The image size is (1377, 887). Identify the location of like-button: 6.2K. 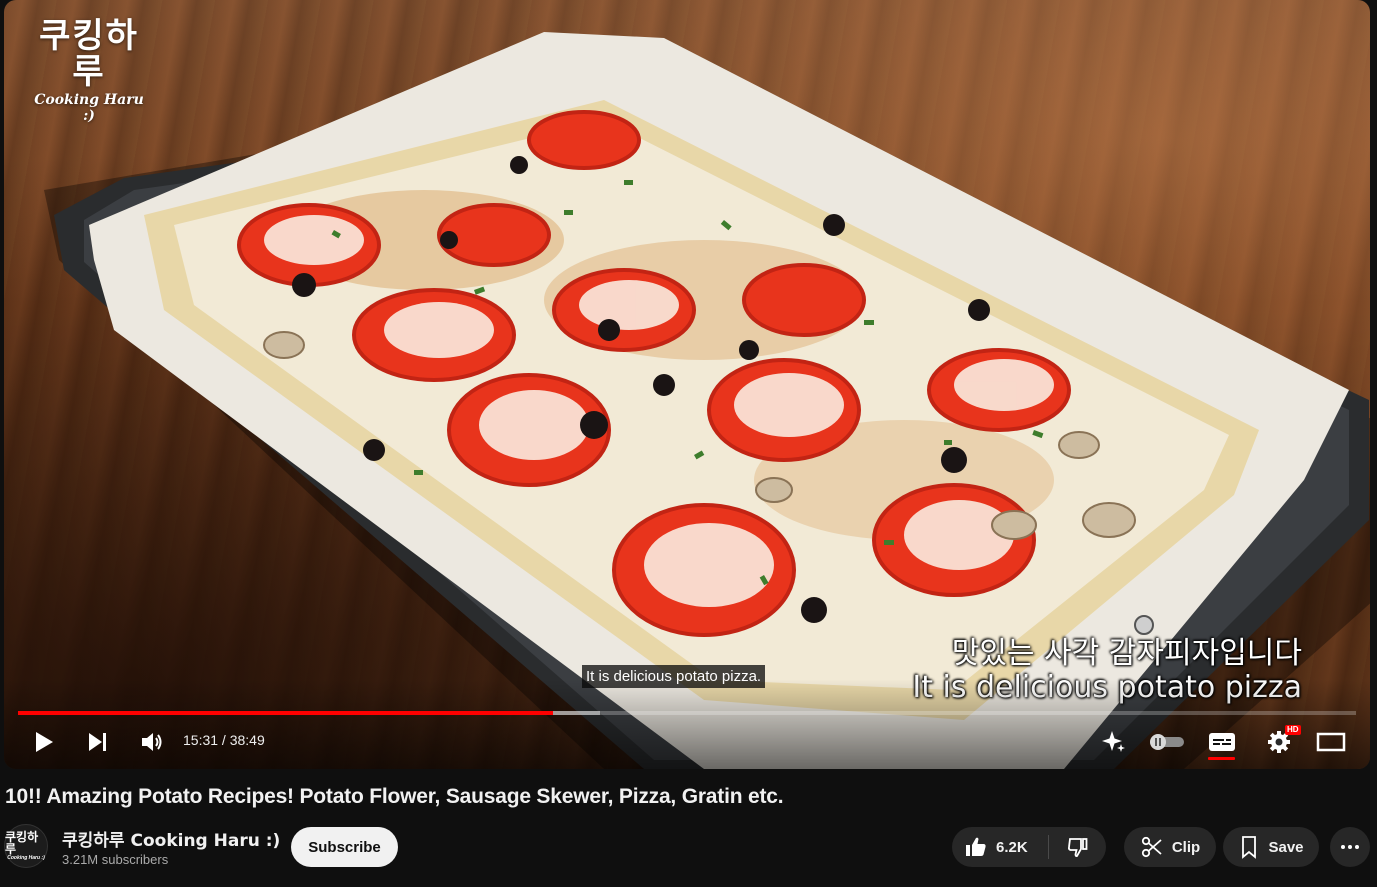
(1000, 847).